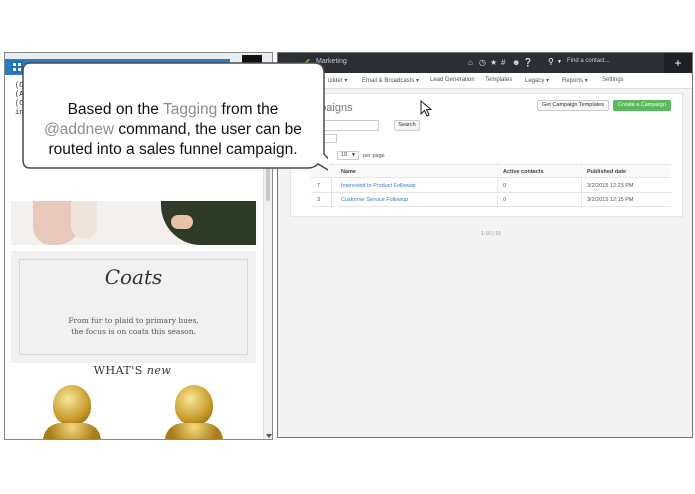  What do you see at coordinates (159, 370) in the screenshot?
I see `new-label: new` at bounding box center [159, 370].